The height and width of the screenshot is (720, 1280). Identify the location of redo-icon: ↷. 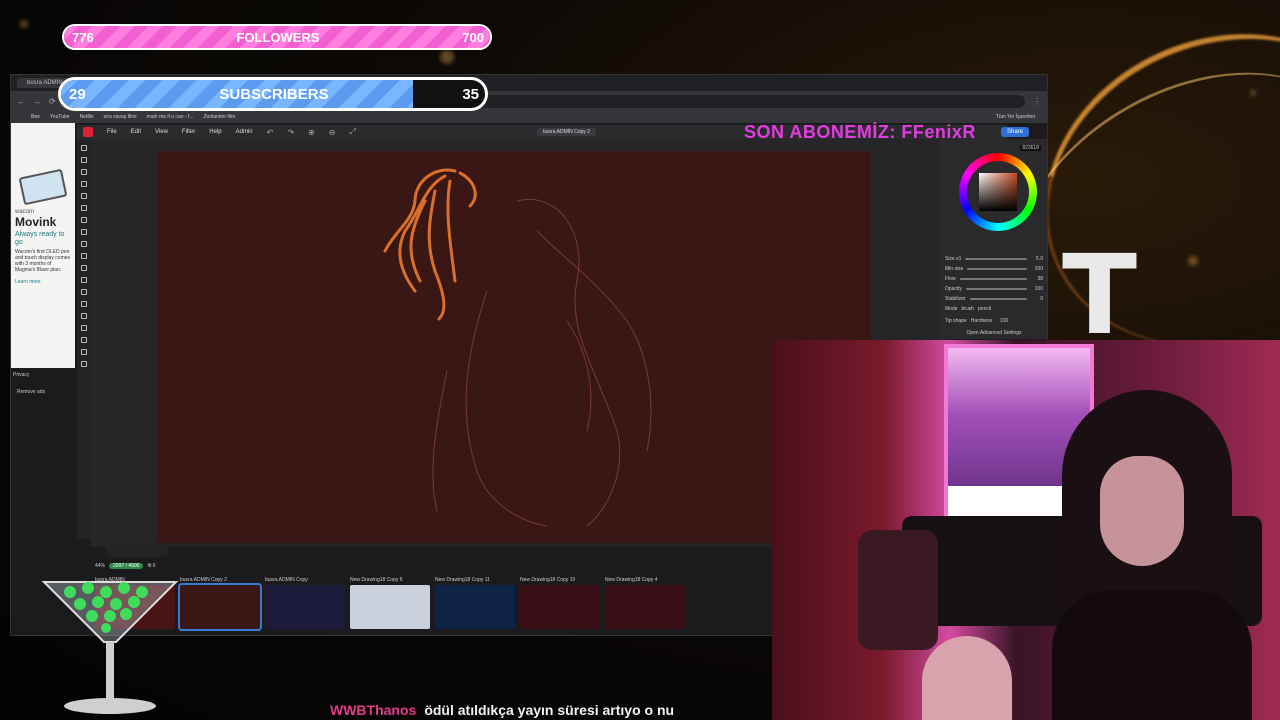
(290, 132).